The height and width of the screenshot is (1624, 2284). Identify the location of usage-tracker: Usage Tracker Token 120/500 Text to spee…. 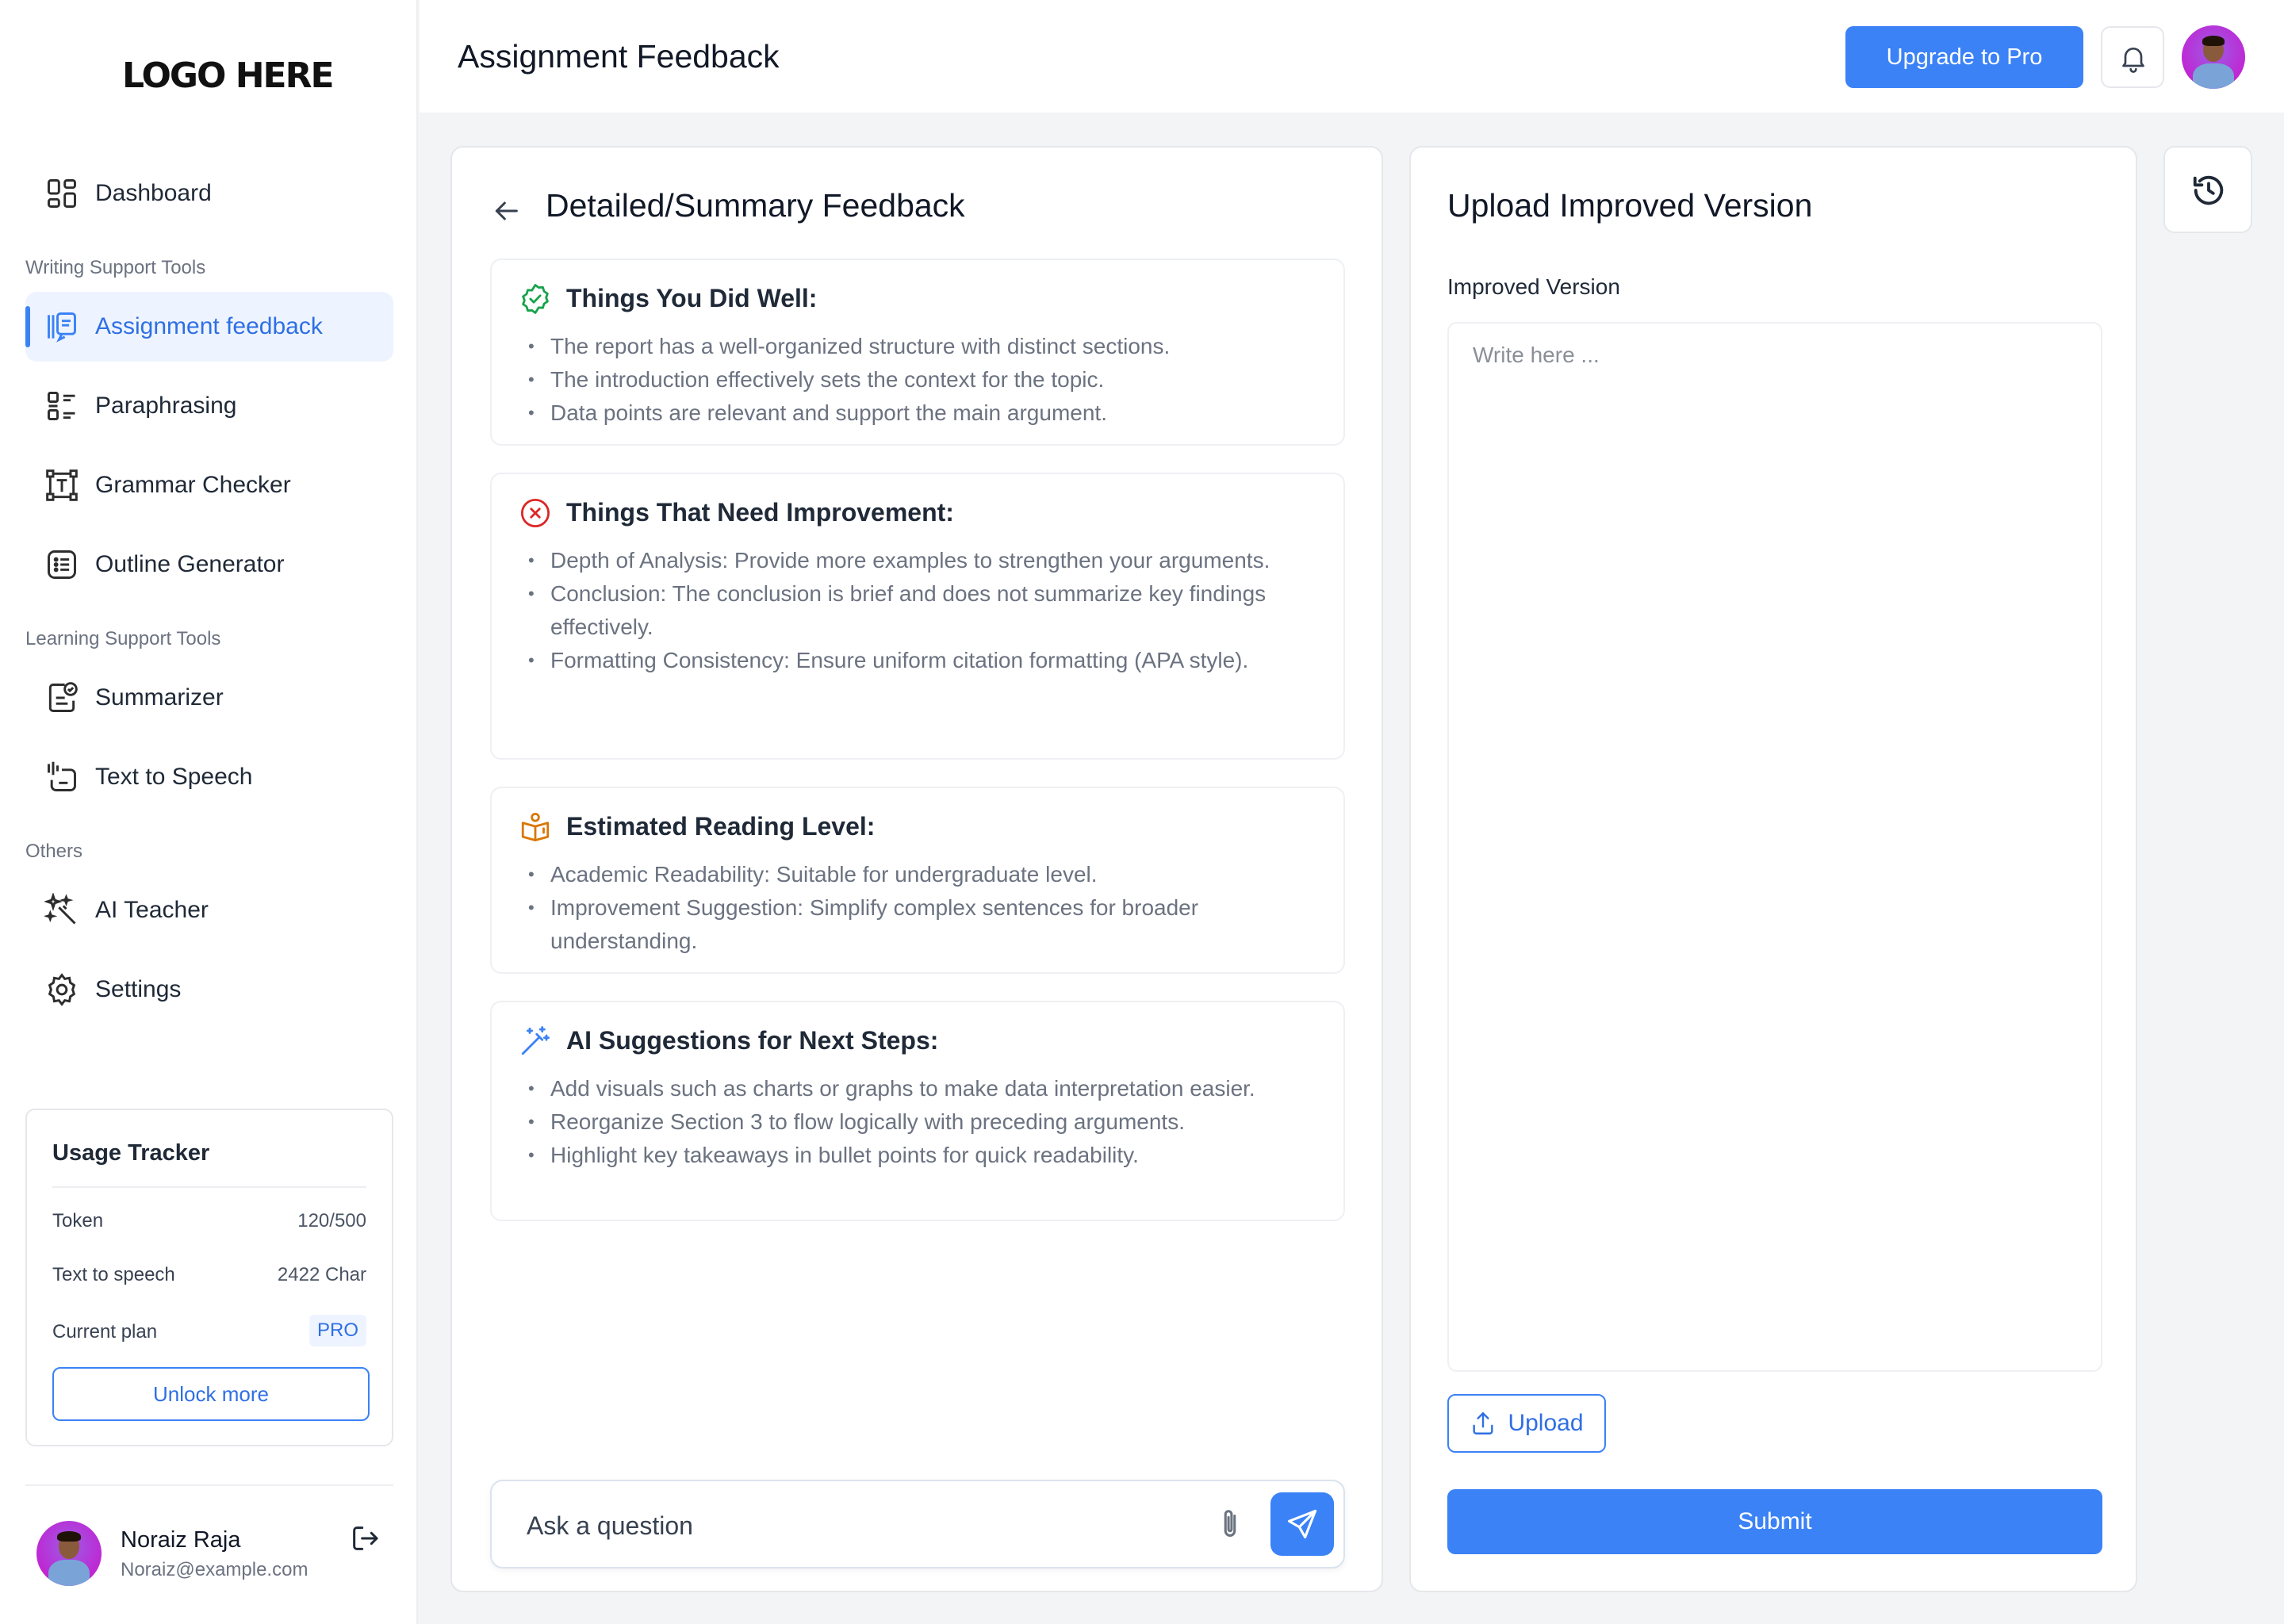
(209, 1277).